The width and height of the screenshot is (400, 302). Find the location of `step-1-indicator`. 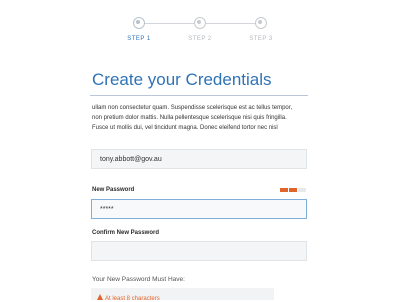

step-1-indicator is located at coordinates (139, 23).